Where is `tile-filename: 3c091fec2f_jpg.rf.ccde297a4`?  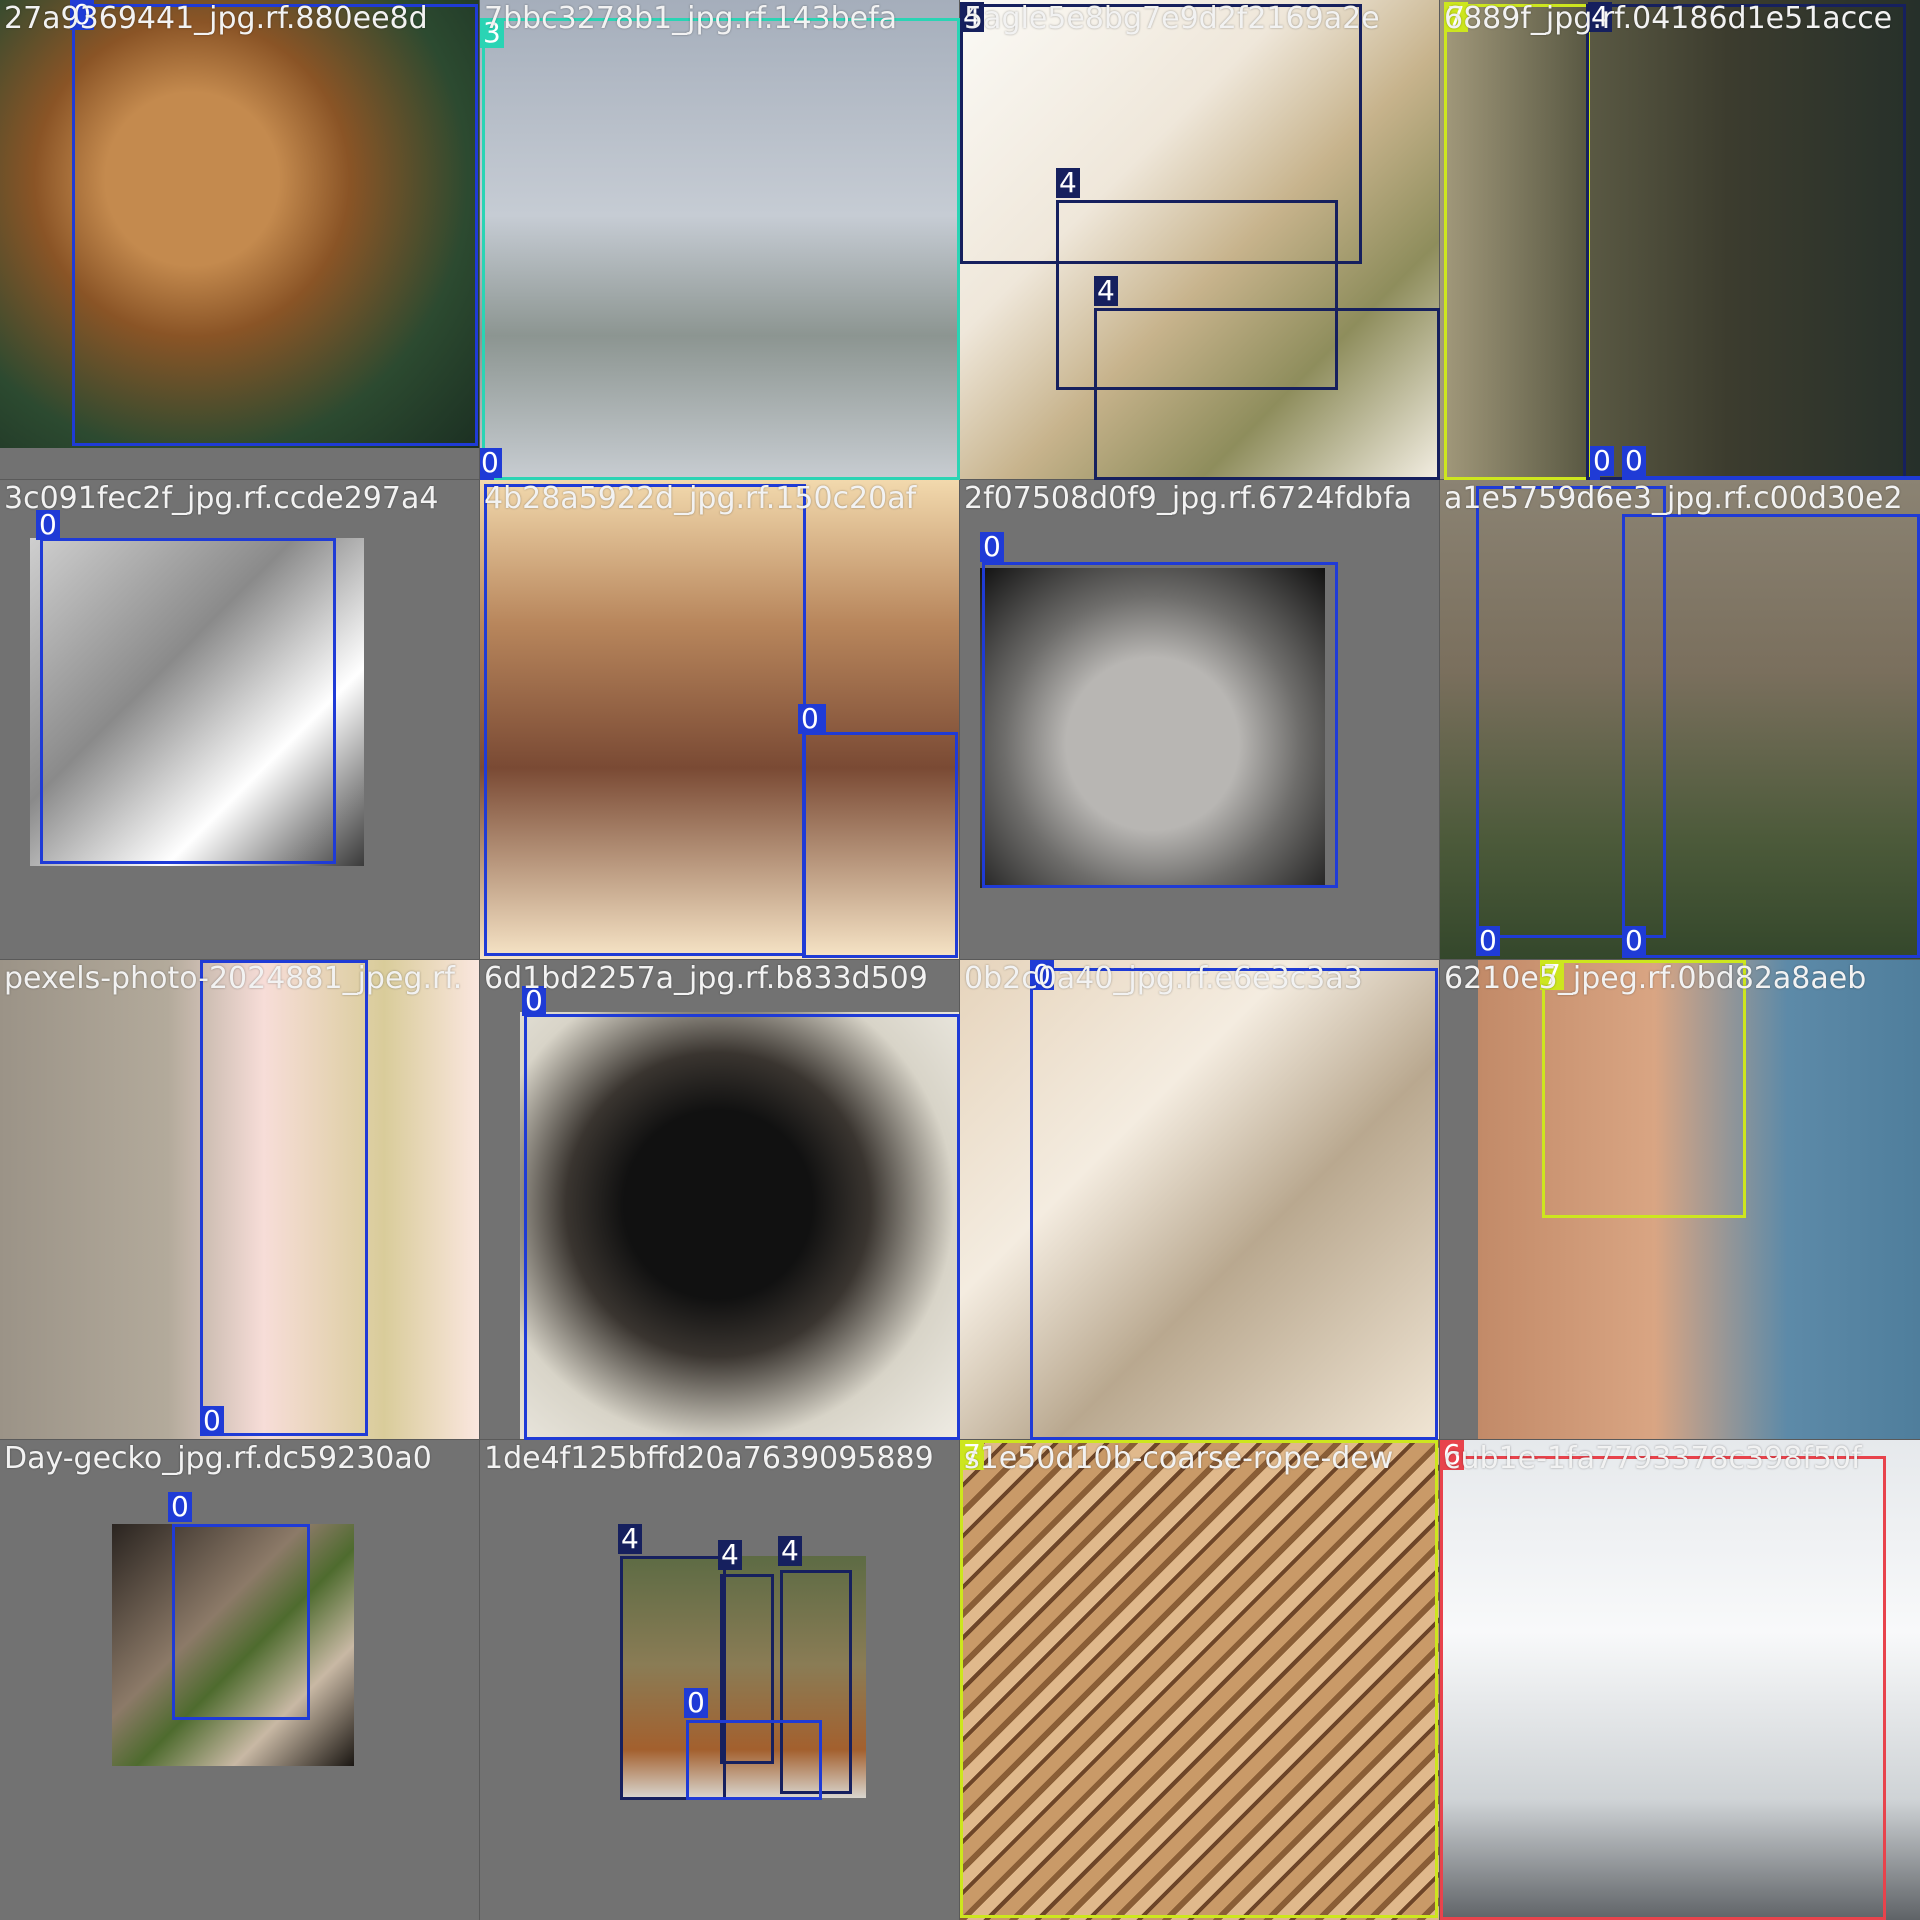 tile-filename: 3c091fec2f_jpg.rf.ccde297a4 is located at coordinates (221, 498).